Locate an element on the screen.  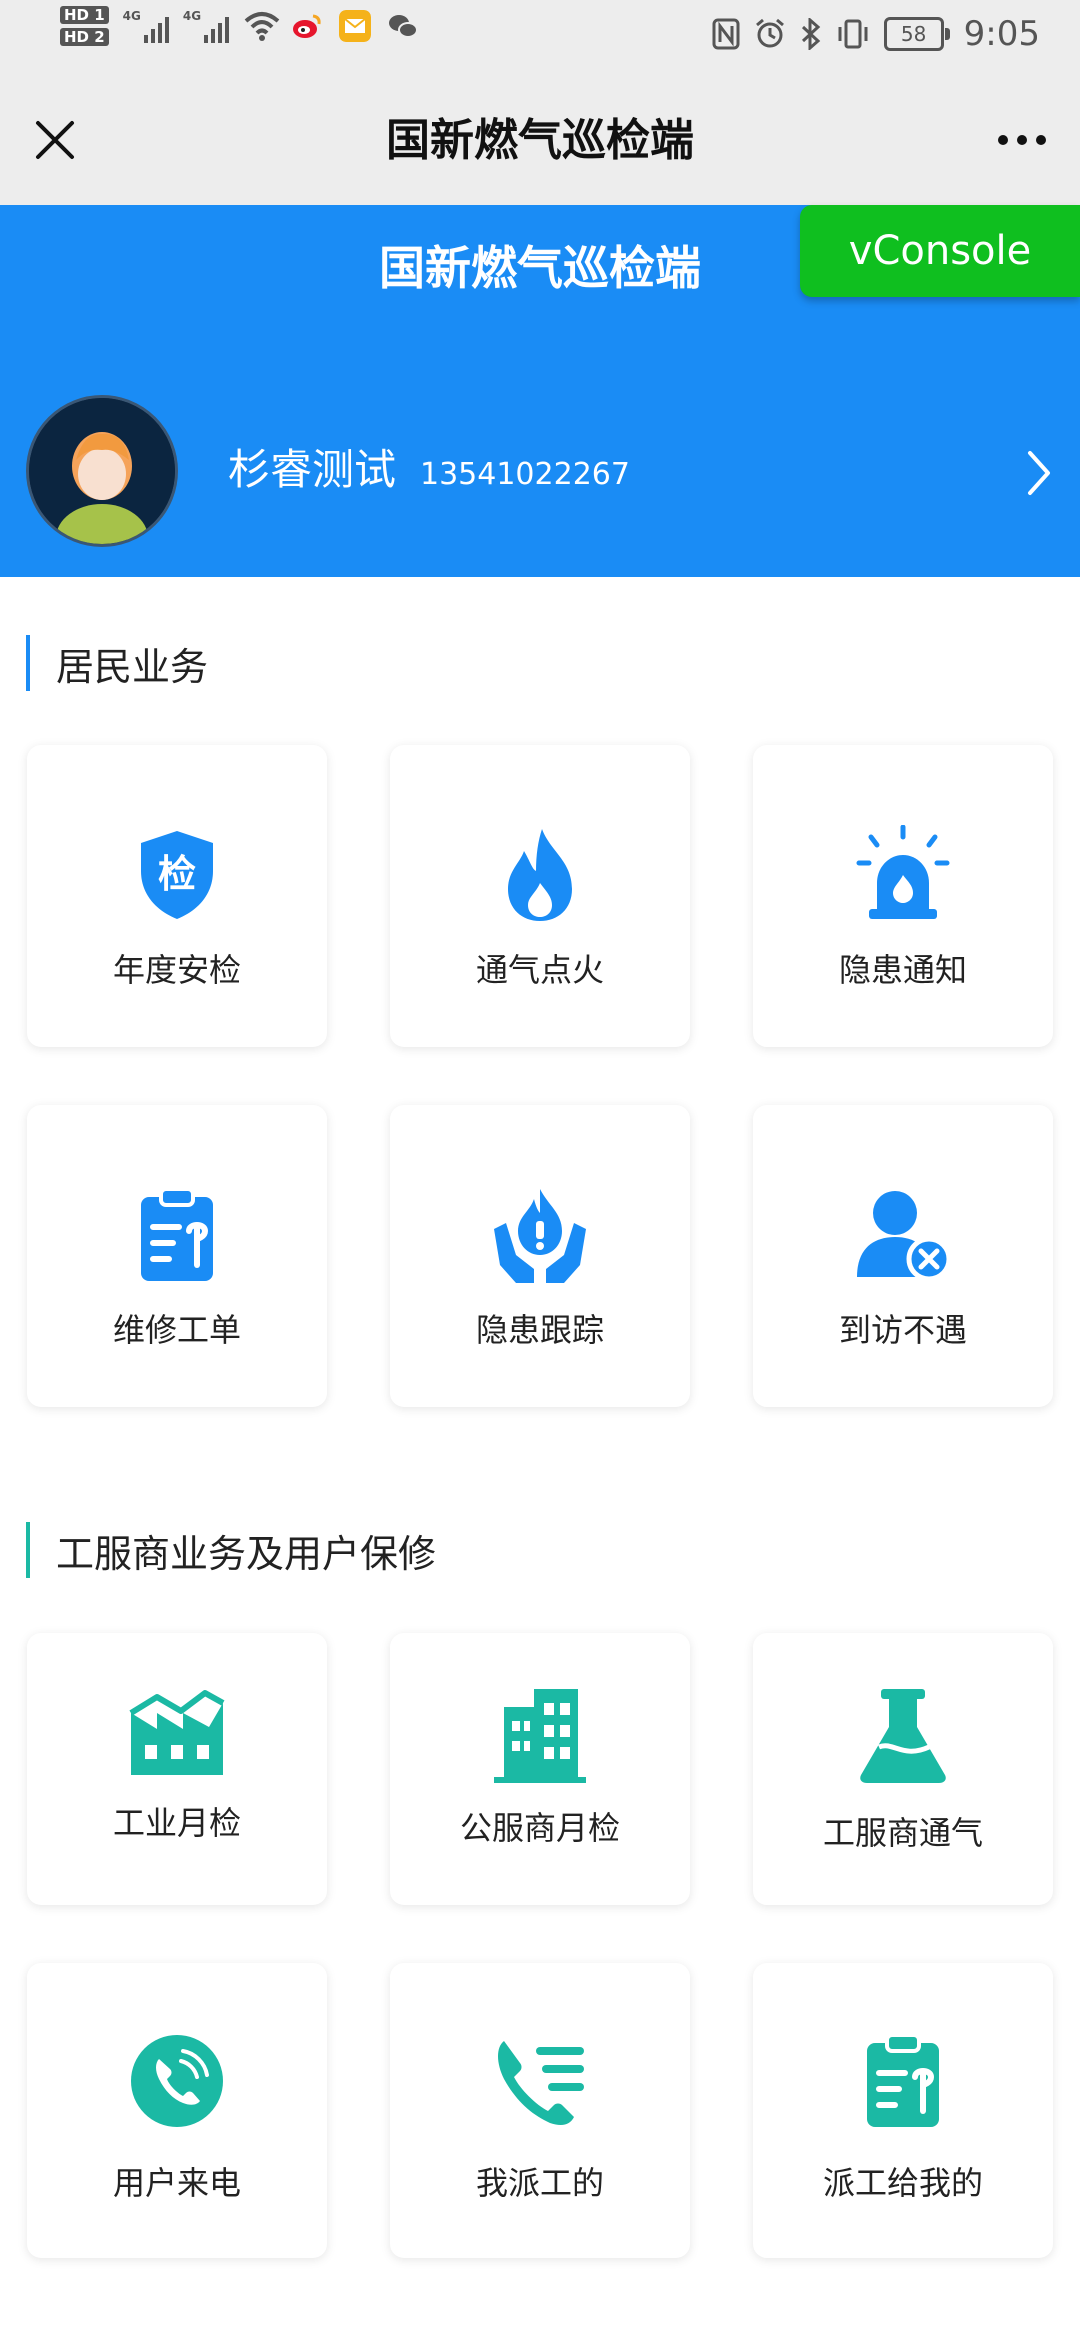
vconsole-button: vConsole is located at coordinates (940, 251).